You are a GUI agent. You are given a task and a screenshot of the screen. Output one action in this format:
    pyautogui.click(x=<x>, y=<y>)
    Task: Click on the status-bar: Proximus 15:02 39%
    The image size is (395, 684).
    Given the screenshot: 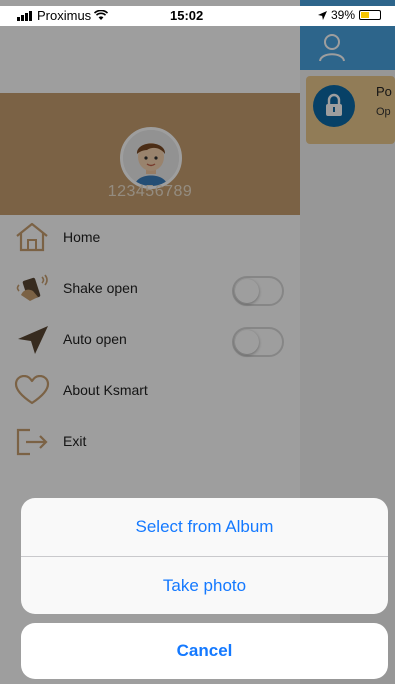 What is the action you would take?
    pyautogui.click(x=197, y=16)
    